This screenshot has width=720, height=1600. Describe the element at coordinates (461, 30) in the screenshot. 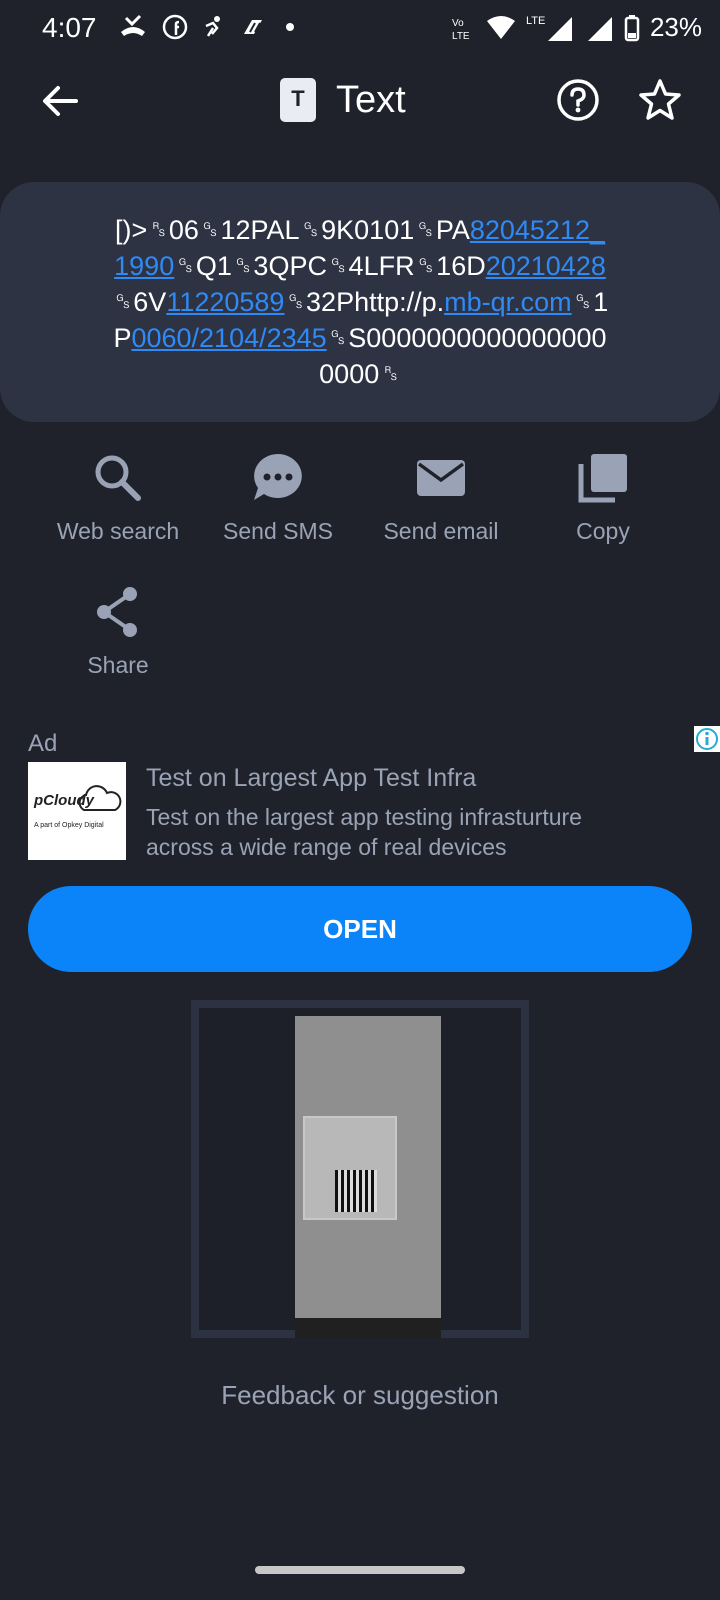

I see `volte-icon: Vo LTE` at that location.